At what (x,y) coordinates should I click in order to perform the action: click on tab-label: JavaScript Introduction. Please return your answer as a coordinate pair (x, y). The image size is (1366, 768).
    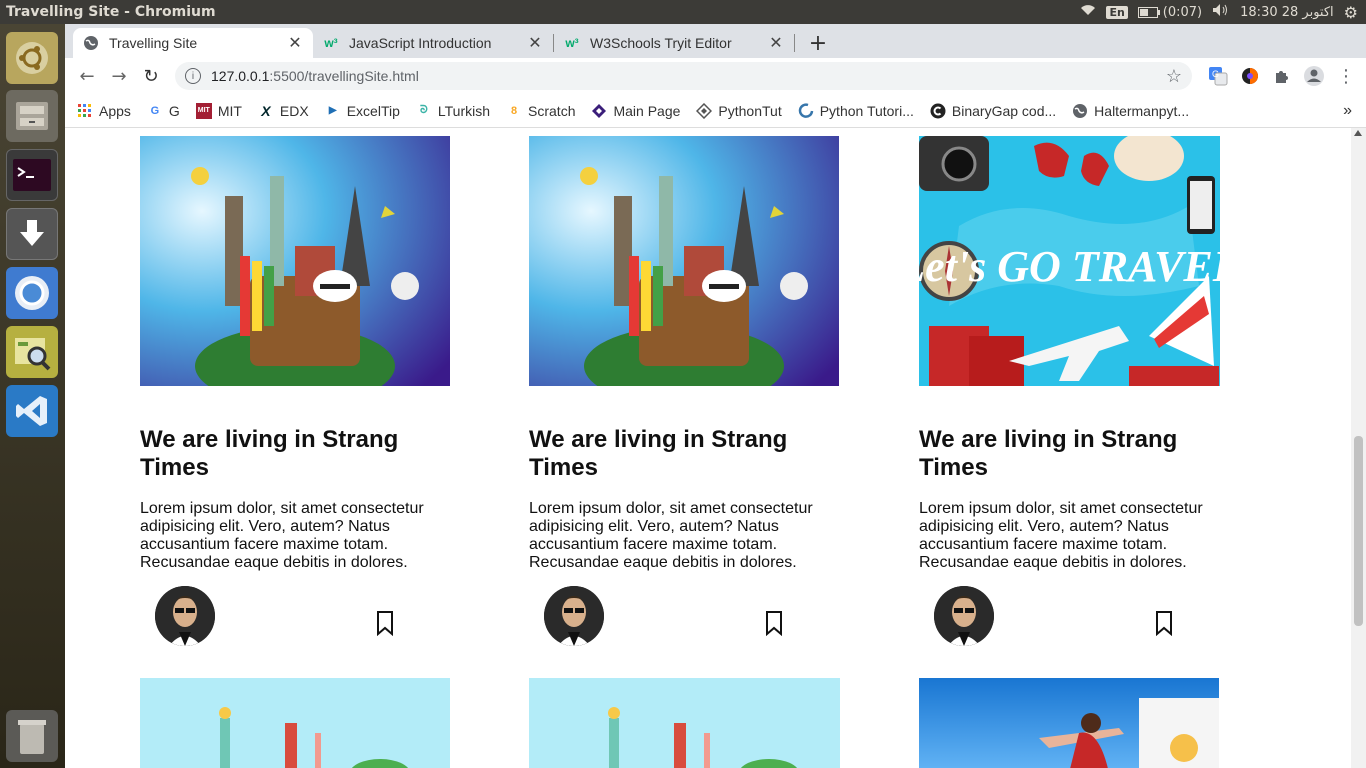
    Looking at the image, I should click on (420, 43).